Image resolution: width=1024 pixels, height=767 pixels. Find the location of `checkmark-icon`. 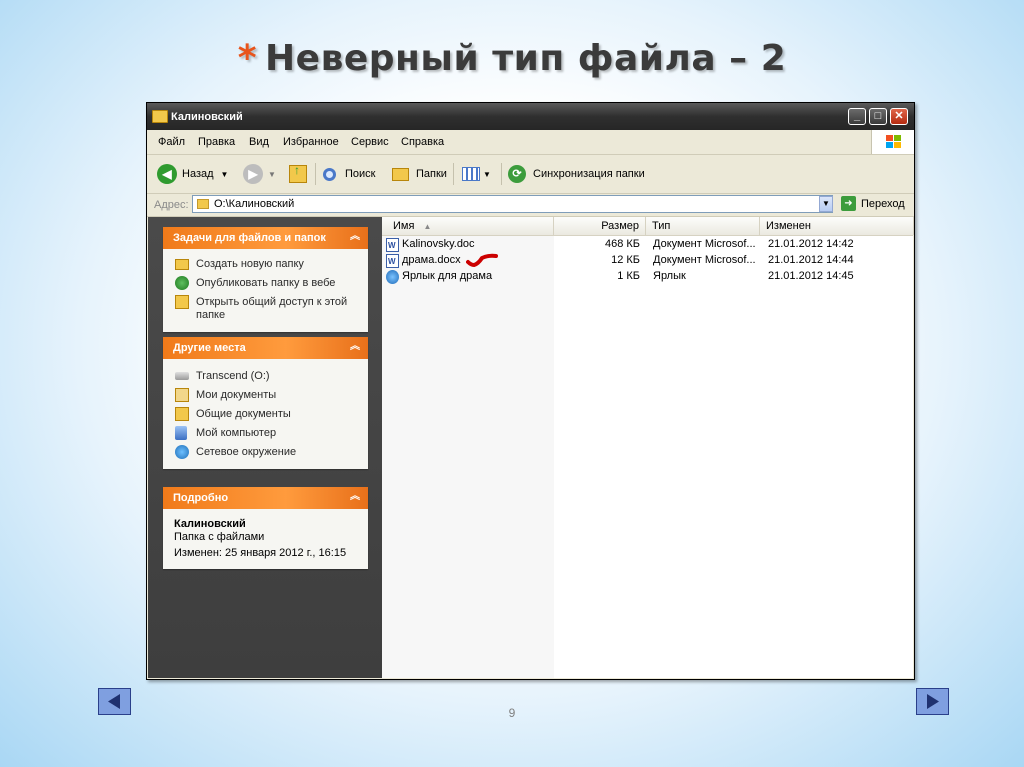

checkmark-icon is located at coordinates (482, 260).